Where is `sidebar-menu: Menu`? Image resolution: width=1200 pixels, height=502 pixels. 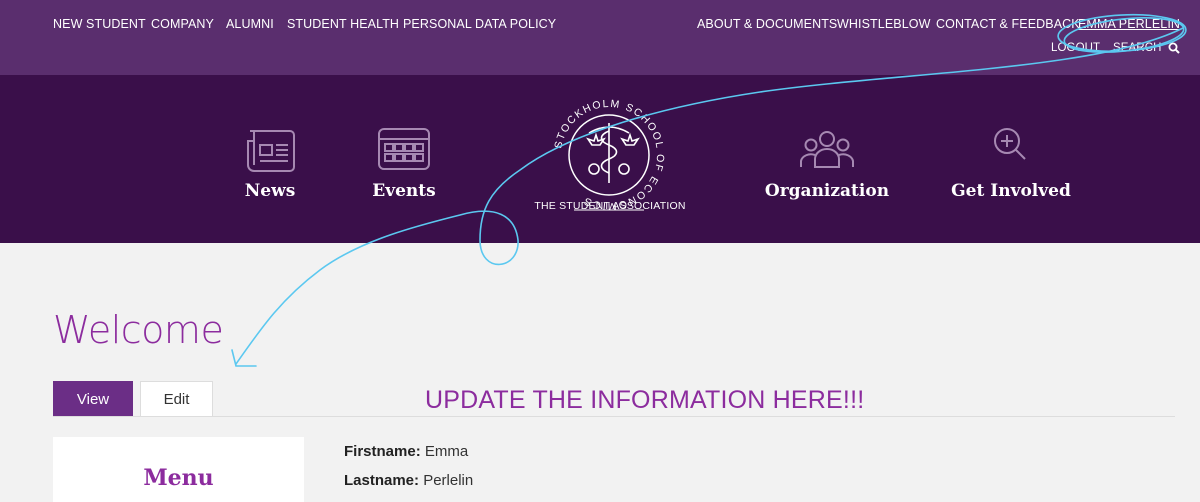 sidebar-menu: Menu is located at coordinates (178, 469).